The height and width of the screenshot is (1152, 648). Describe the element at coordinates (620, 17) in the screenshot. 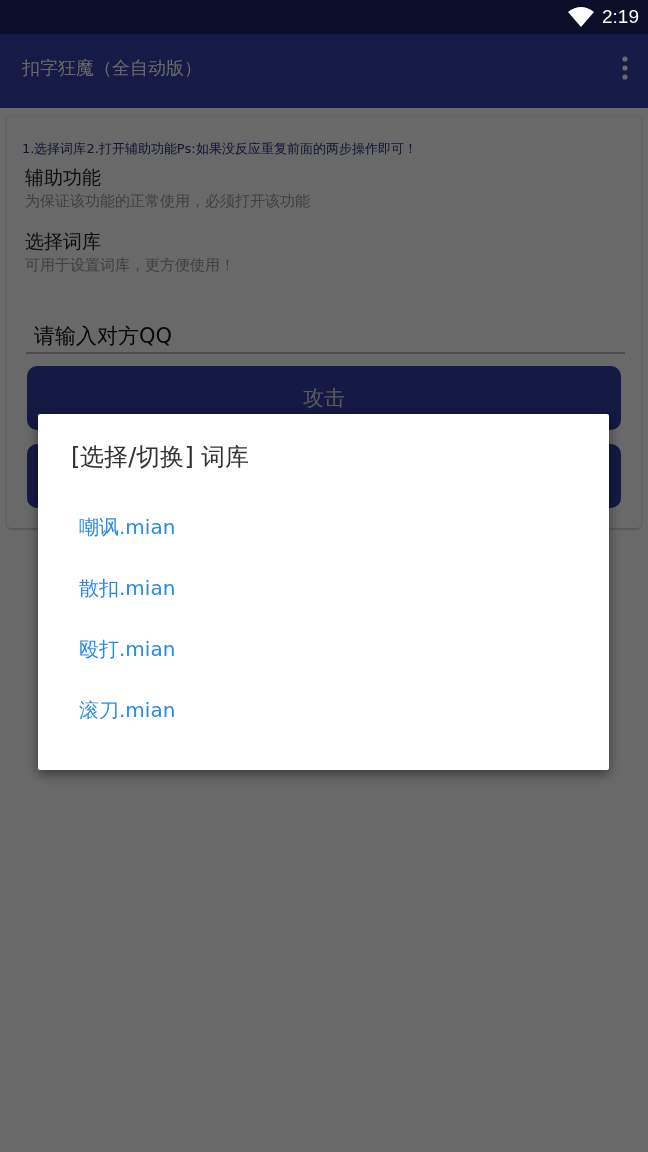

I see `clock-time: 2:19` at that location.